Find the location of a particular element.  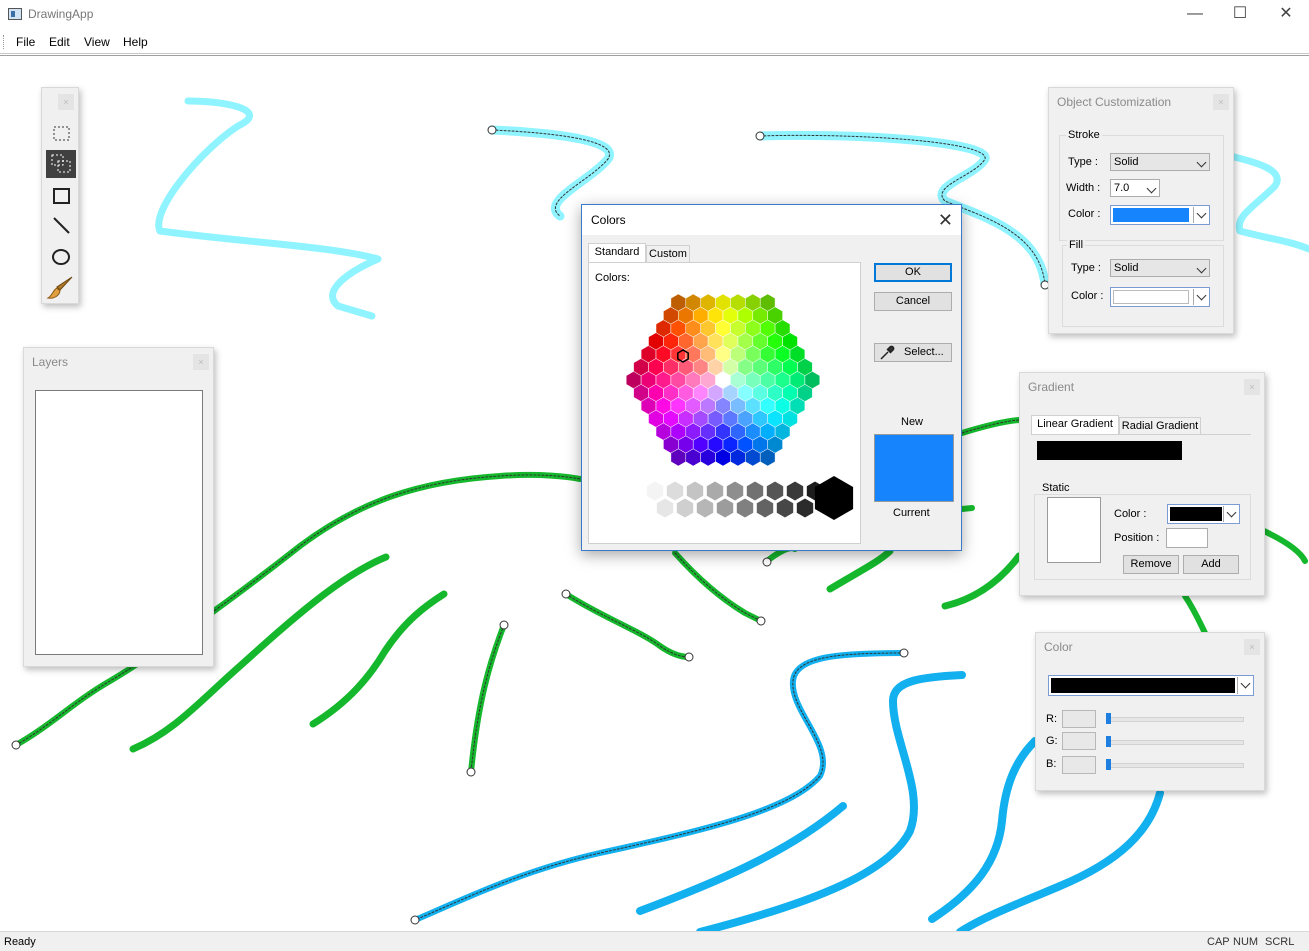

tab-linear-gradient: Linear Gradient is located at coordinates (1075, 425).